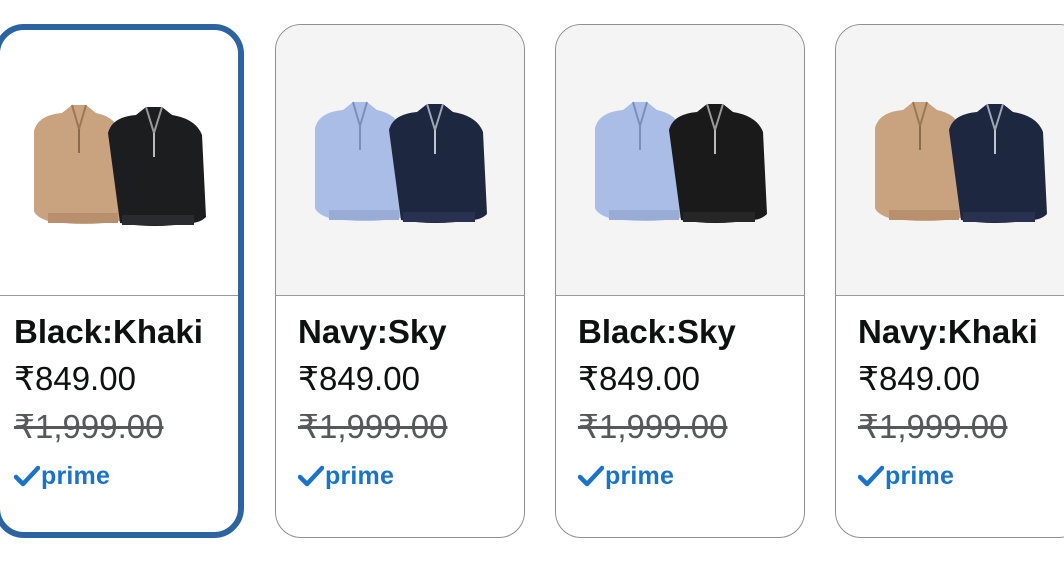  Describe the element at coordinates (407, 401) in the screenshot. I see `variant-details: Navy:Sky ₹849.00 ₹1,999.00 prime` at that location.